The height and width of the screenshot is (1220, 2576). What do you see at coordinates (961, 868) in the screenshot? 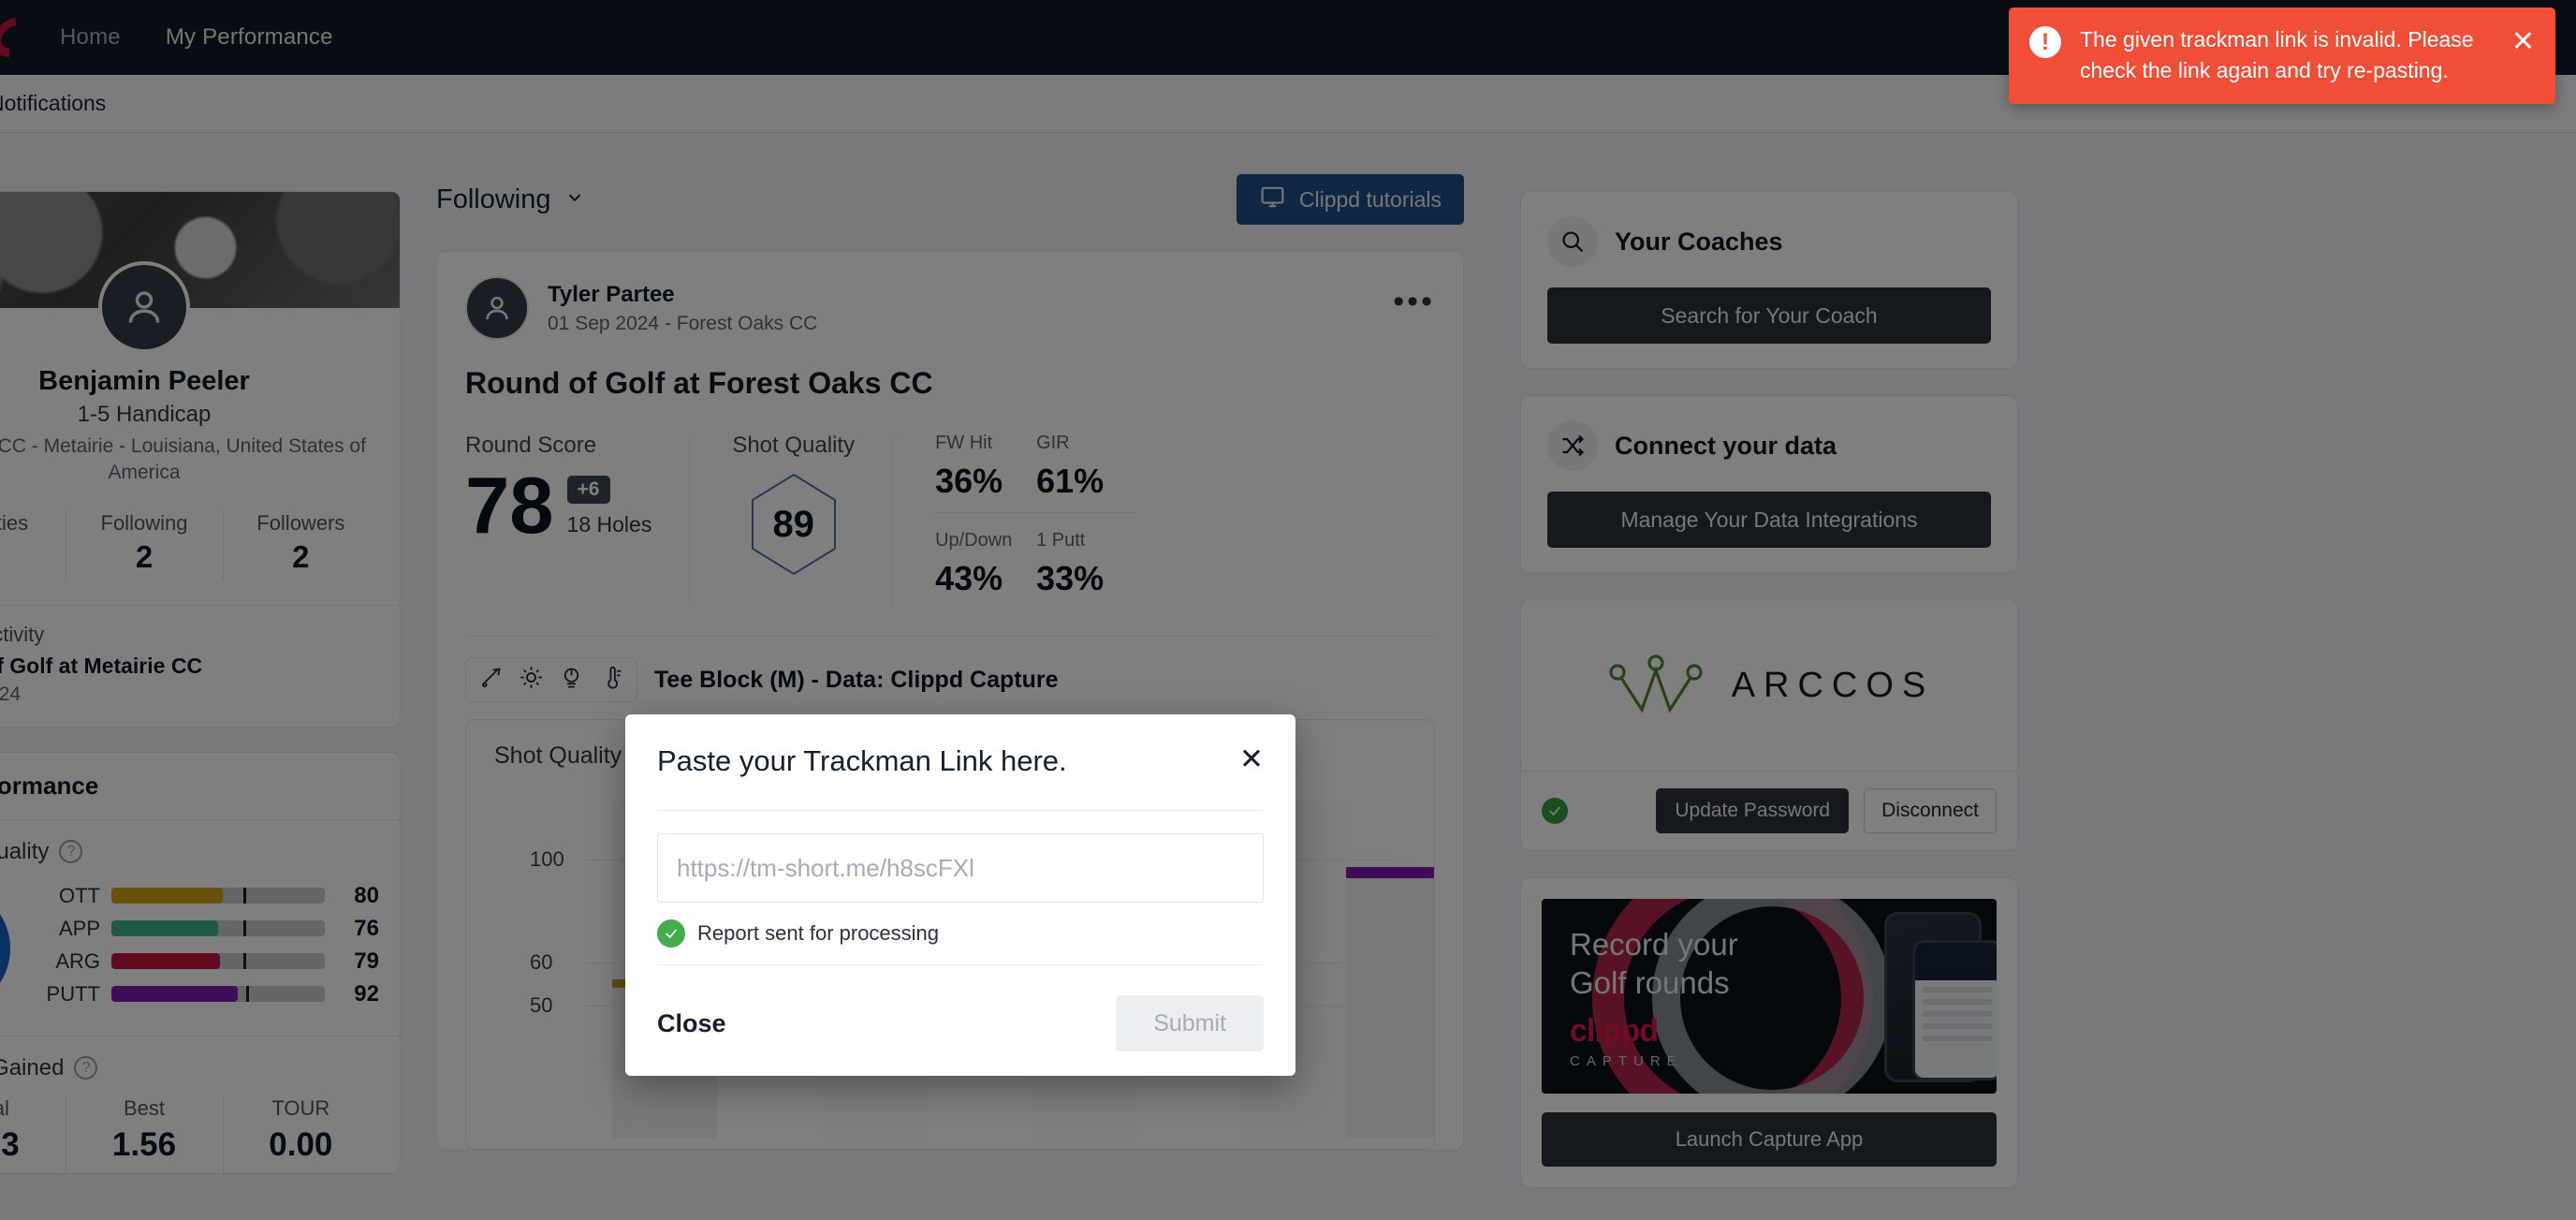
I see `trackman-link-input` at bounding box center [961, 868].